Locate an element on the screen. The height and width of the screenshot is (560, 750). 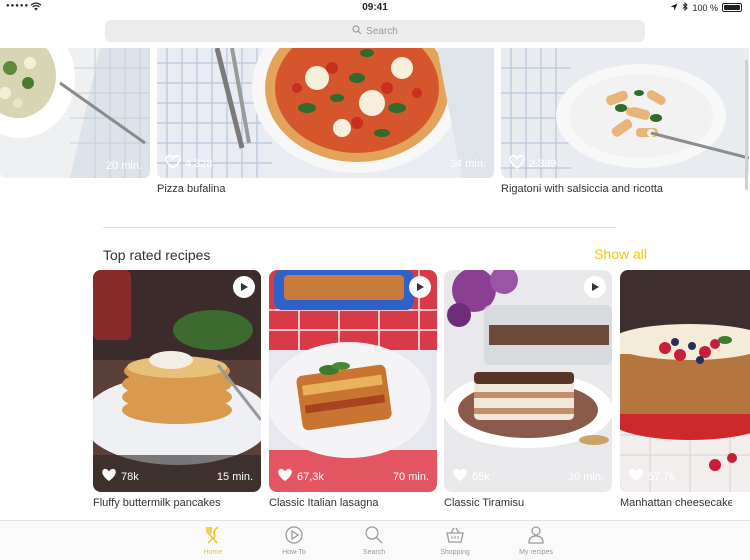
like-count: 78k is located at coordinates (130, 476).